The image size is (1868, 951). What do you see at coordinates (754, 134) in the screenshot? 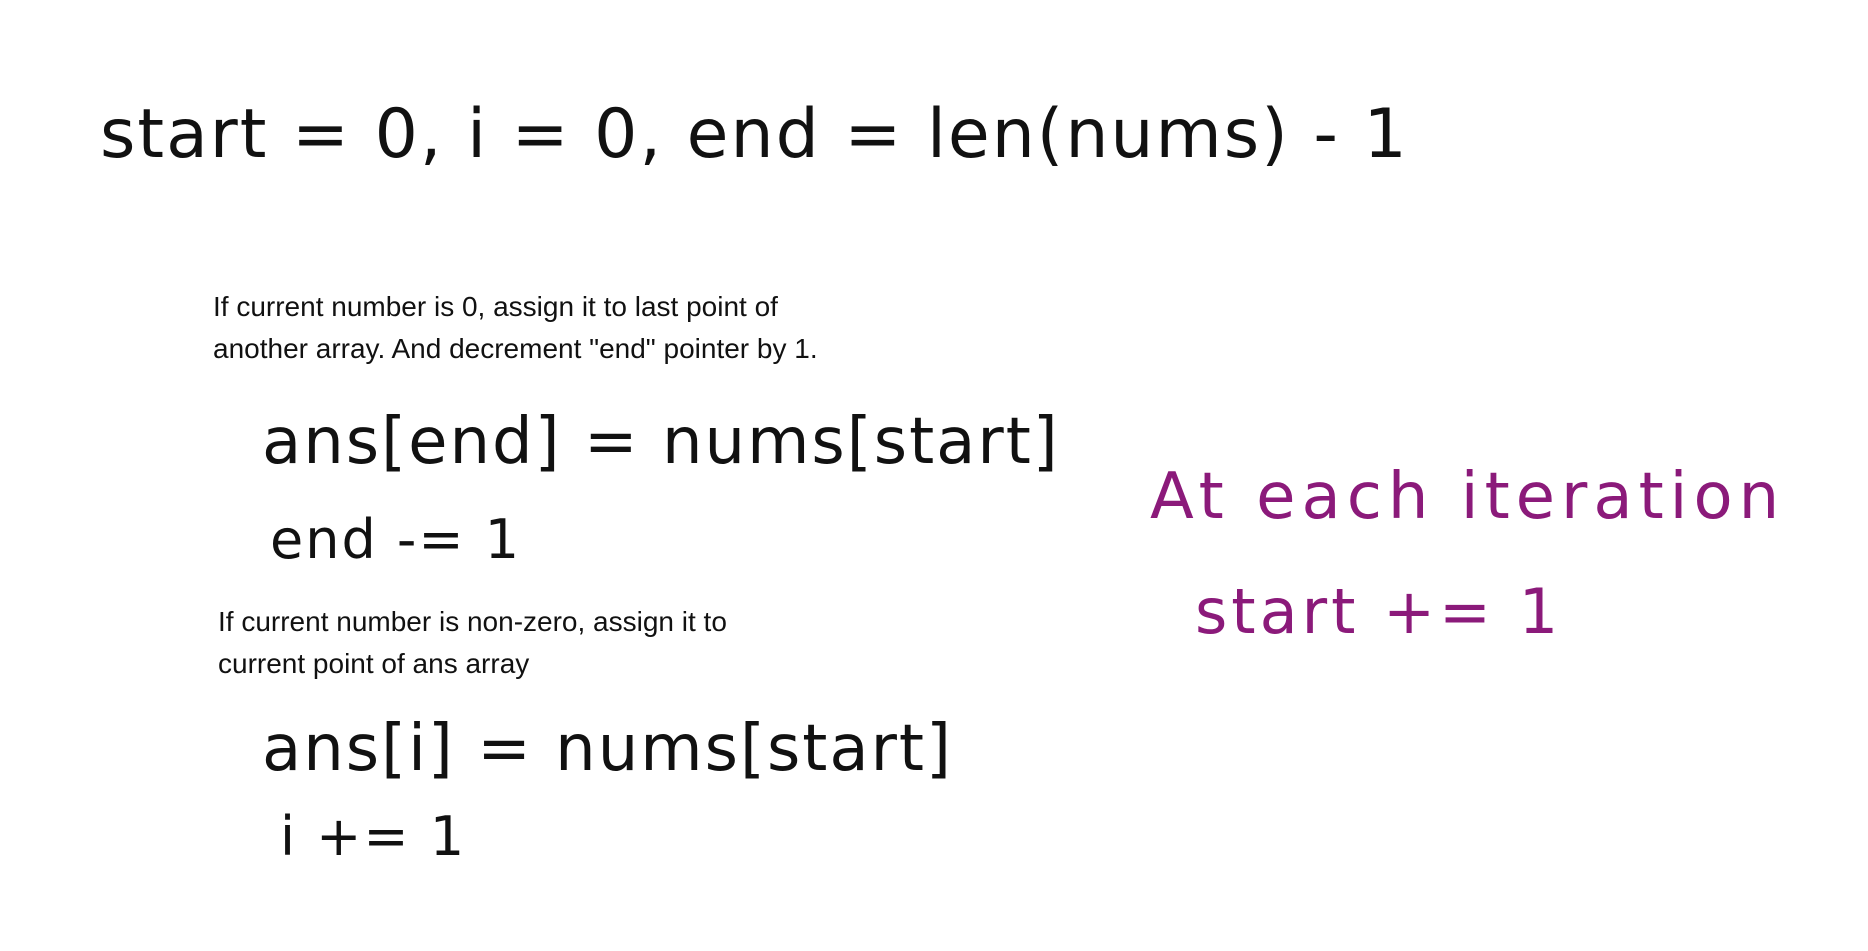
I see `handwritten-init-line: start = 0, i = 0, end = len(nums) - 1` at bounding box center [754, 134].